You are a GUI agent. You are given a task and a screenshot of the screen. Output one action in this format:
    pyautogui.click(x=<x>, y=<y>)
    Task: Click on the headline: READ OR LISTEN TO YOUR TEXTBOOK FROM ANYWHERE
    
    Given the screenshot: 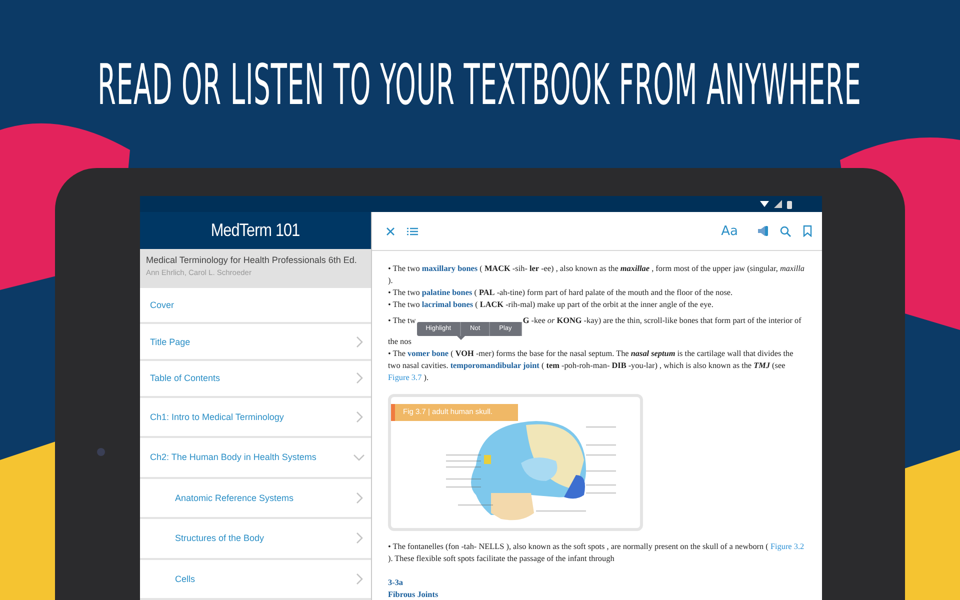 What is the action you would take?
    pyautogui.click(x=480, y=86)
    